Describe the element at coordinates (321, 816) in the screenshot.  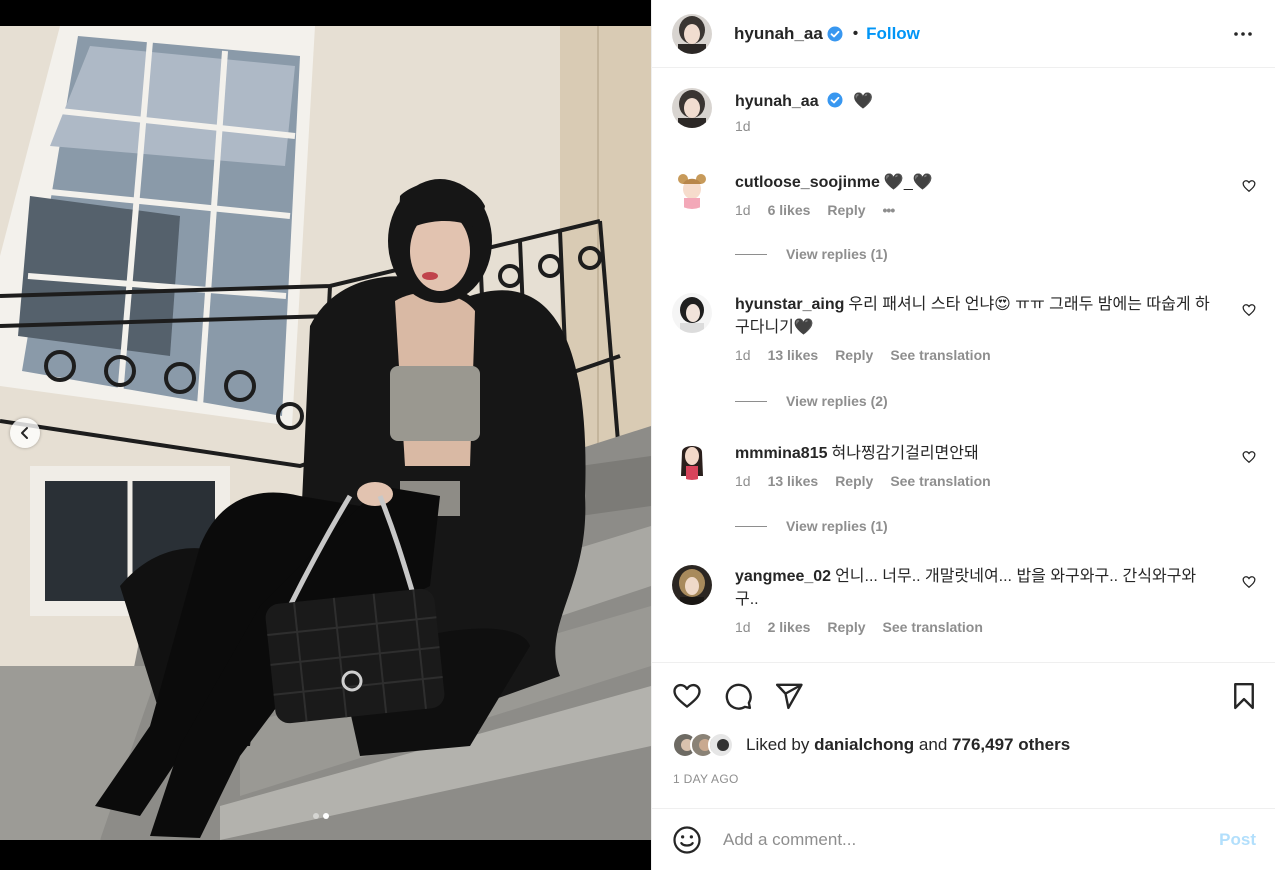
I see `carousel-indicator` at that location.